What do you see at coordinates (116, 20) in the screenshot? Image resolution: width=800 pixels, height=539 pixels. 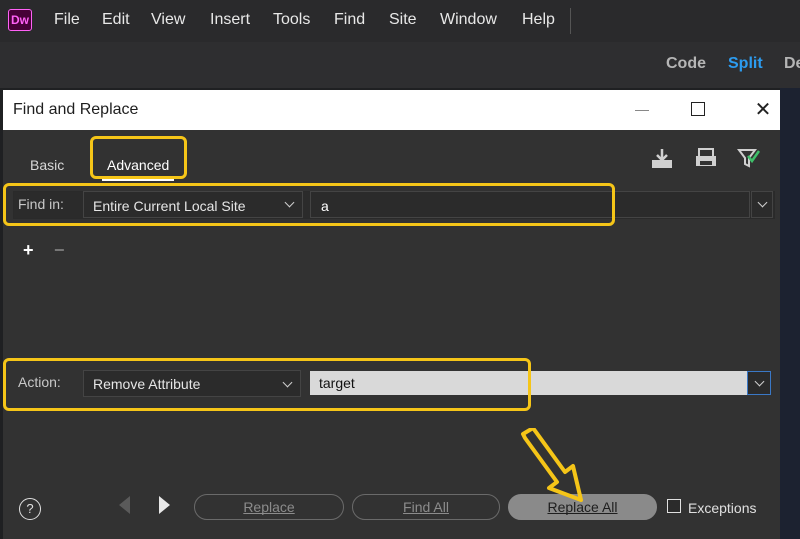 I see `menu-edit: Edit` at bounding box center [116, 20].